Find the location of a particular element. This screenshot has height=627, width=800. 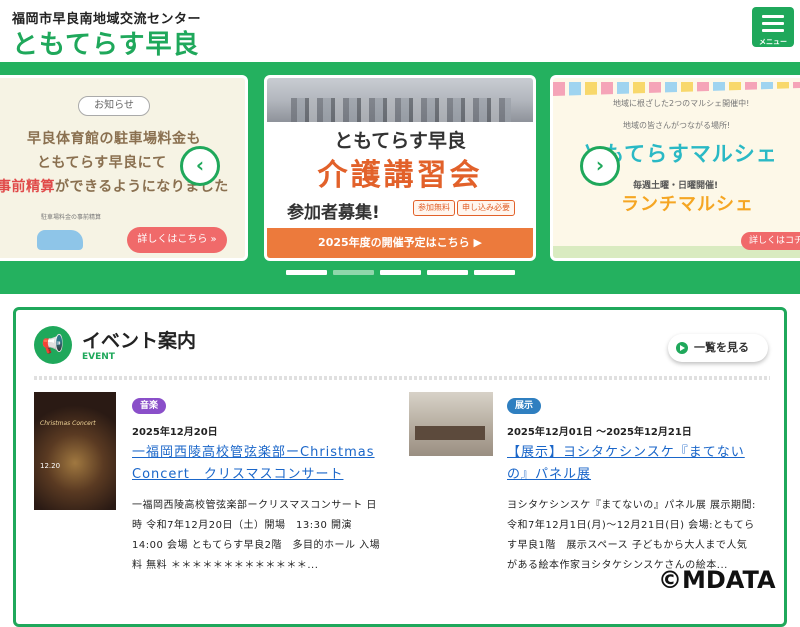

event-date: 2025年12月01日 ～2025年12月21日 is located at coordinates (599, 432).